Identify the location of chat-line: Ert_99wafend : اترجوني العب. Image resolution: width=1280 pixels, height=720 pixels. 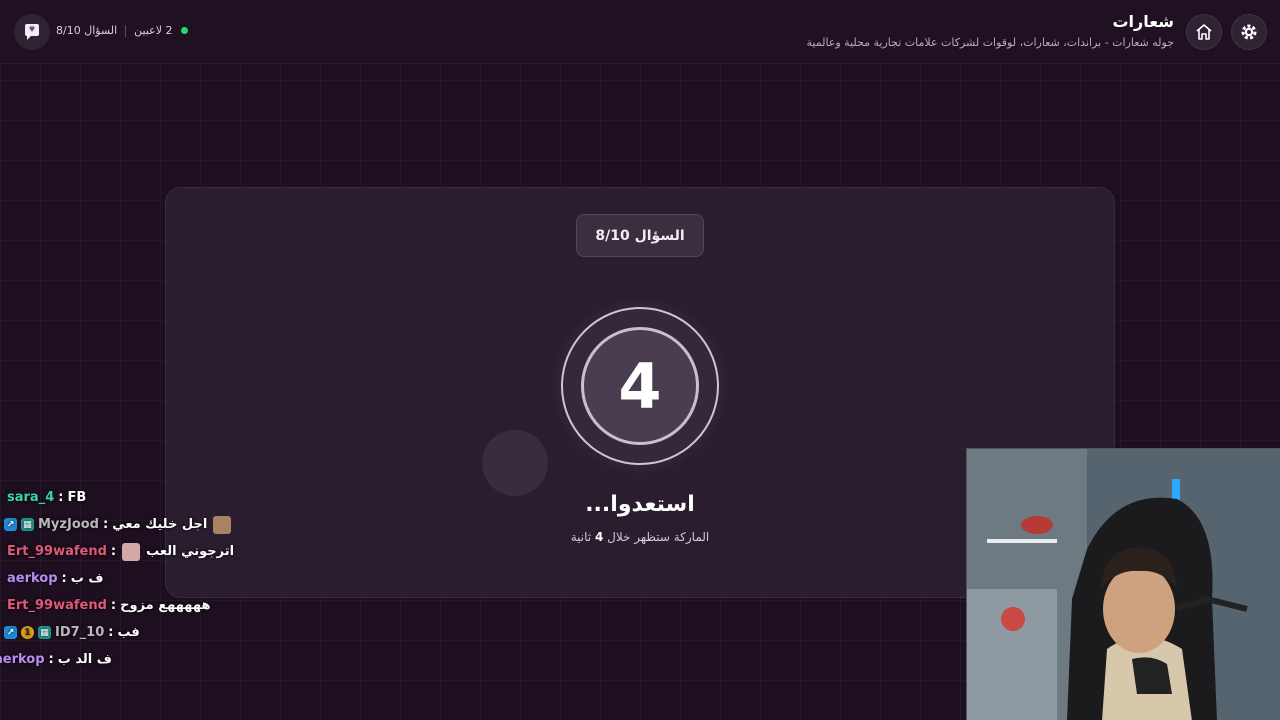
(120, 551).